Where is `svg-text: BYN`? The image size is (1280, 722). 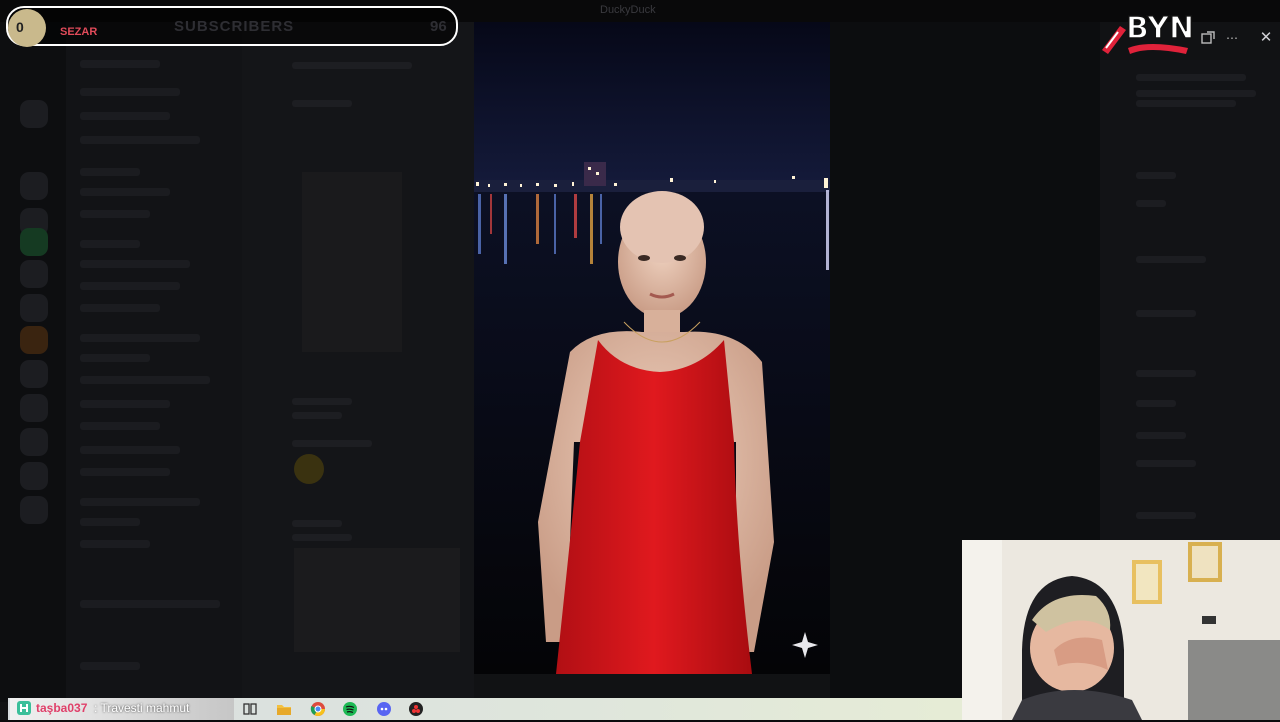
svg-text: BYN is located at coordinates (1160, 28).